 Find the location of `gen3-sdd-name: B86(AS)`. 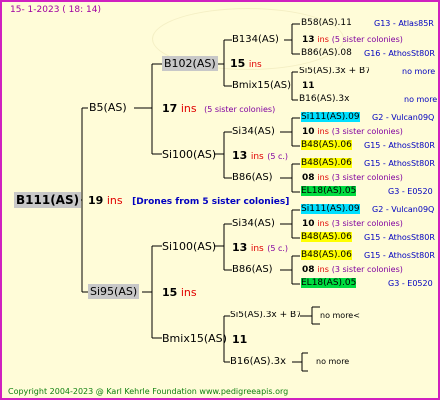

gen3-sdd-name: B86(AS) is located at coordinates (252, 178).